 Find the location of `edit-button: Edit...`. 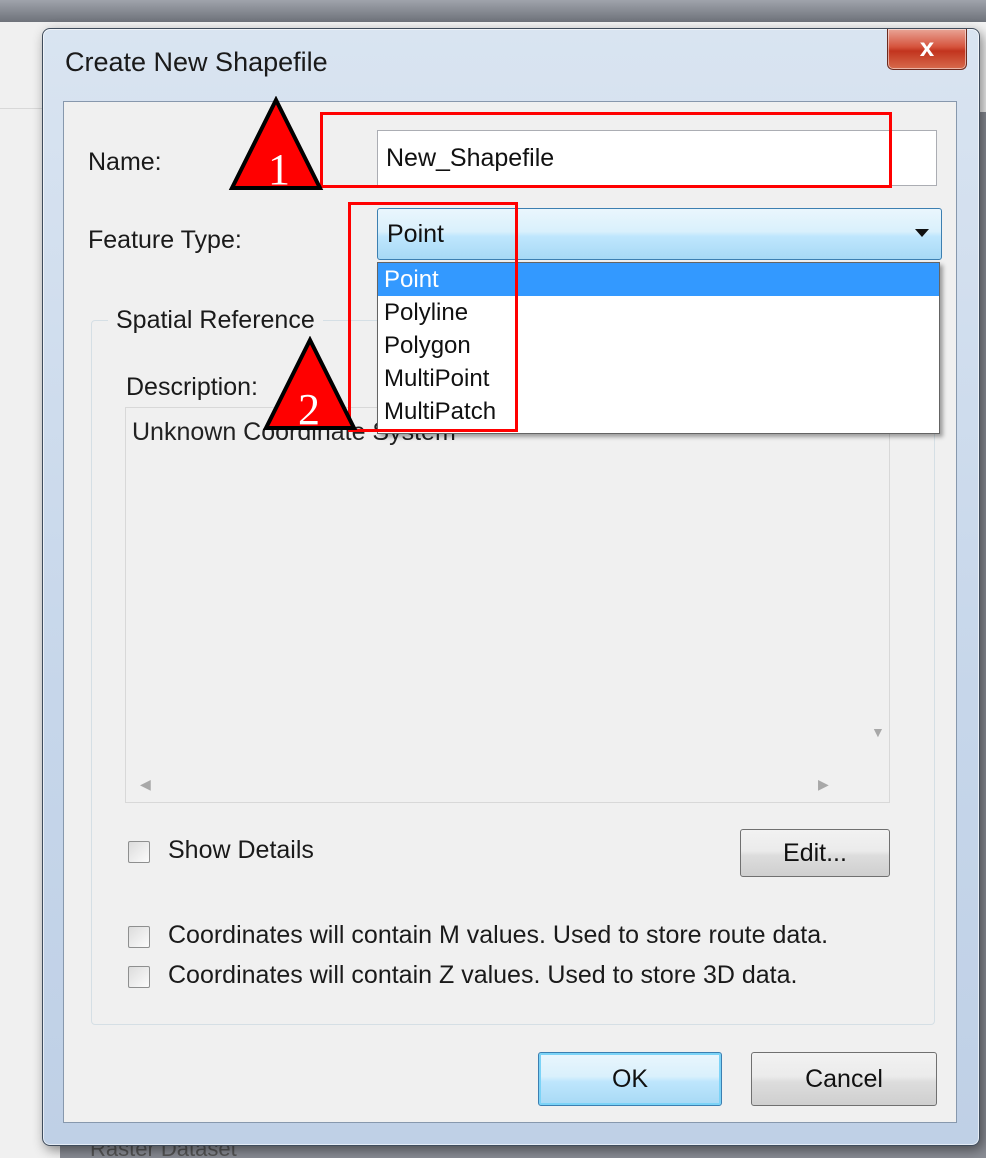

edit-button: Edit... is located at coordinates (815, 853).